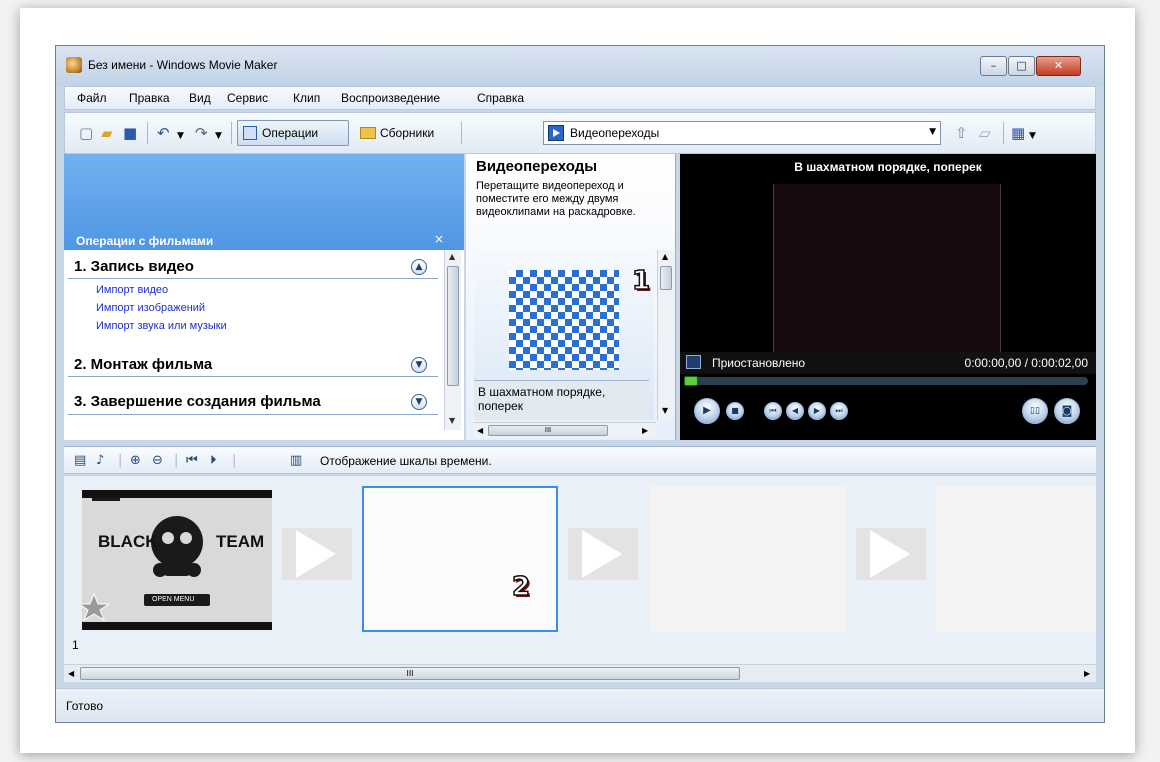  What do you see at coordinates (1035, 411) in the screenshot?
I see `split-clip-button: ▯▯` at bounding box center [1035, 411].